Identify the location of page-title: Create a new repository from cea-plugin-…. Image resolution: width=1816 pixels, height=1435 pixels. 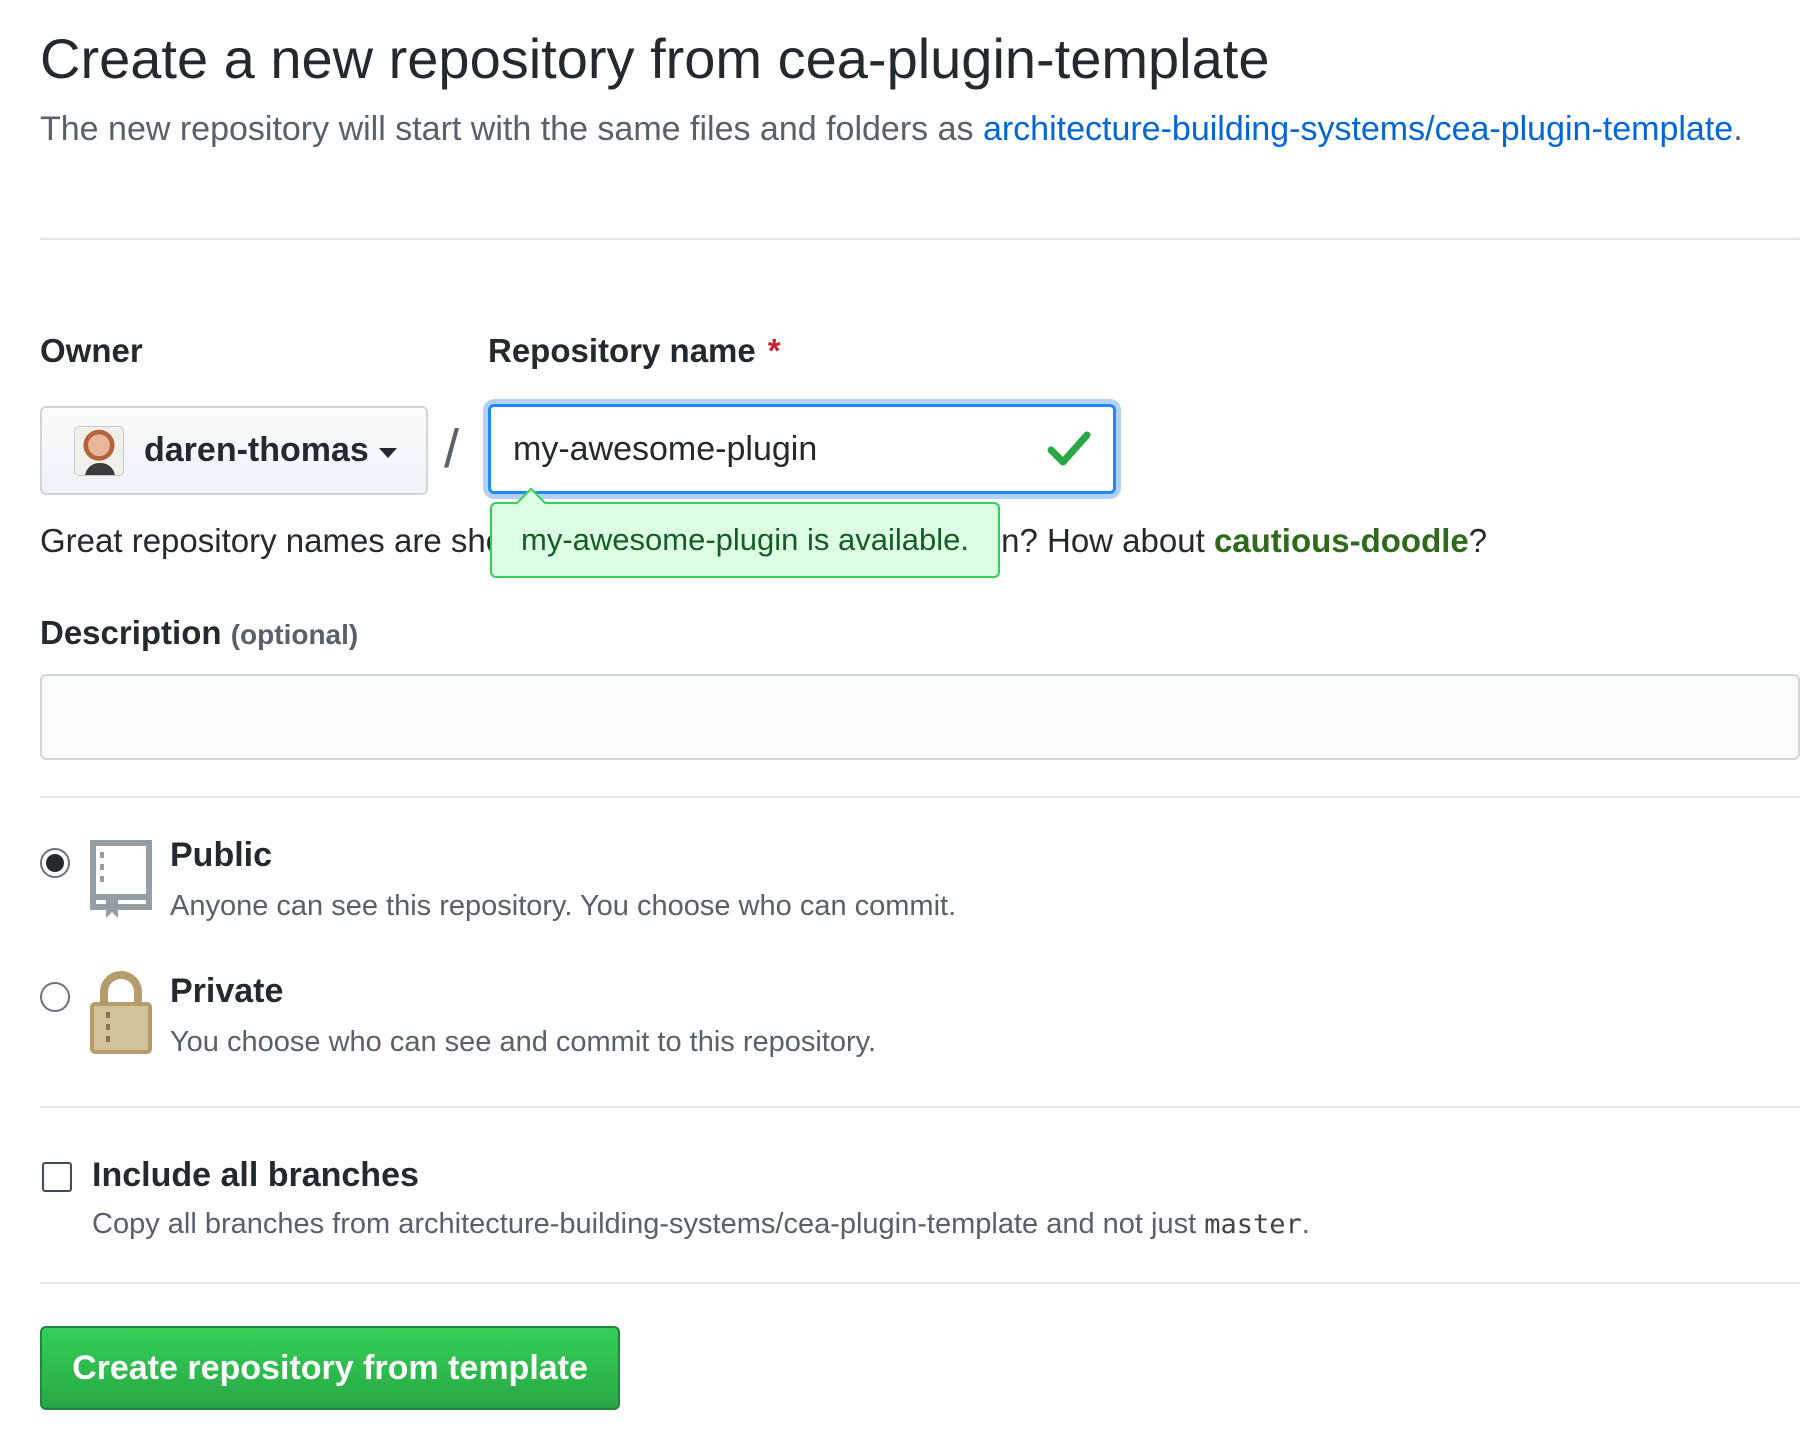
(655, 58).